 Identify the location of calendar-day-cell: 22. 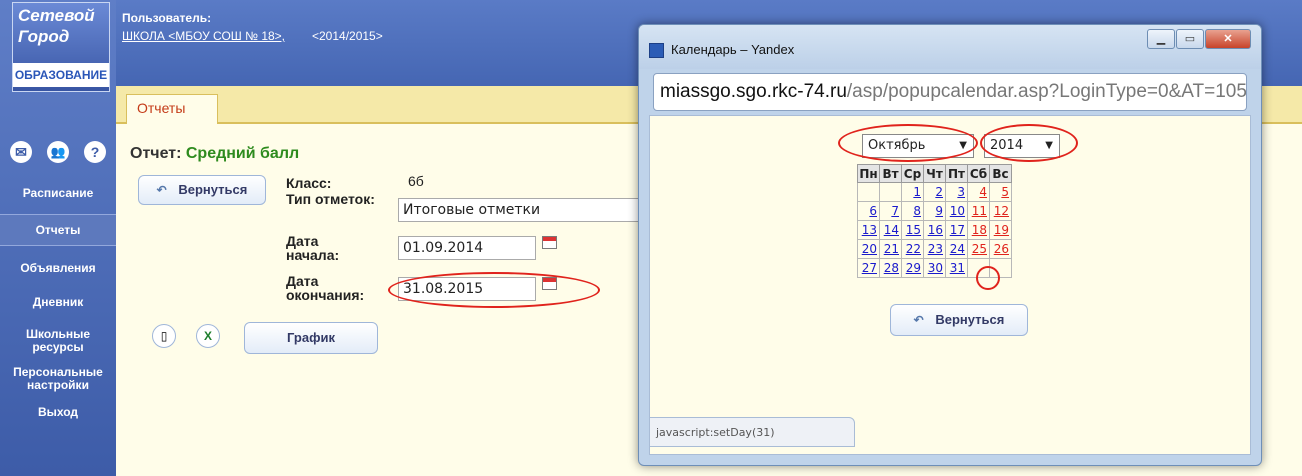
(912, 249).